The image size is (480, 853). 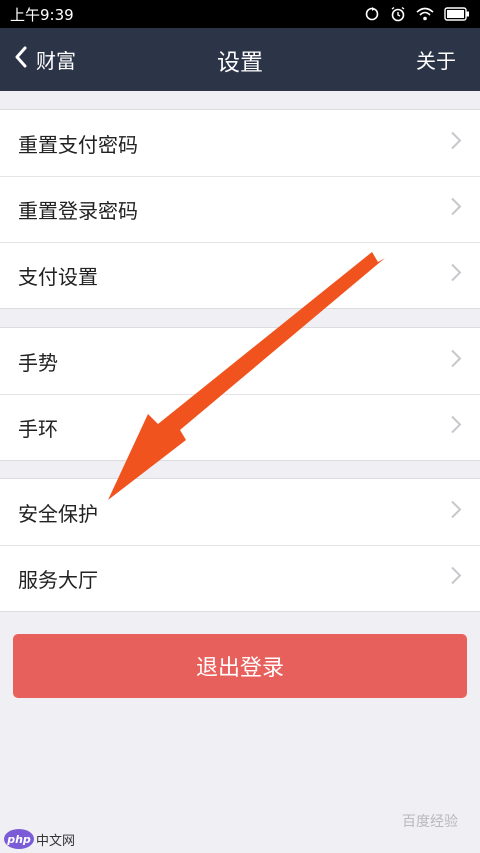 I want to click on sync-icon, so click(x=372, y=14).